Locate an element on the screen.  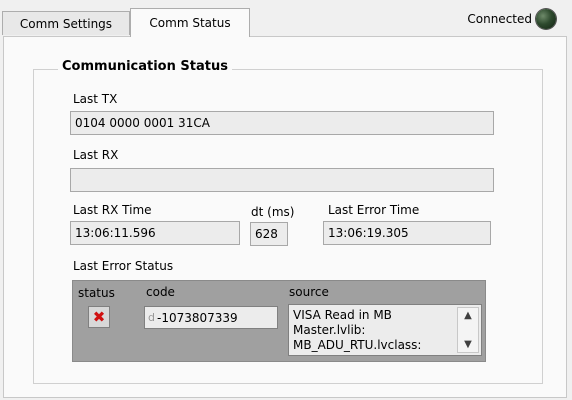
last-rx-time-field: 13:06:11.596 is located at coordinates (155, 233).